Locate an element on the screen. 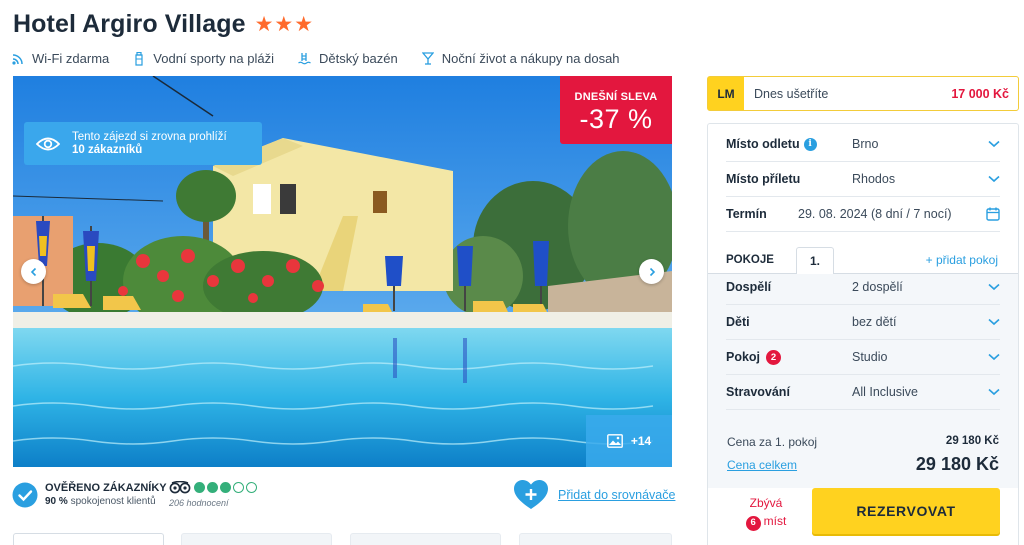 The height and width of the screenshot is (545, 1024). adults-select: Dospělí 2 dospělí is located at coordinates (863, 287).